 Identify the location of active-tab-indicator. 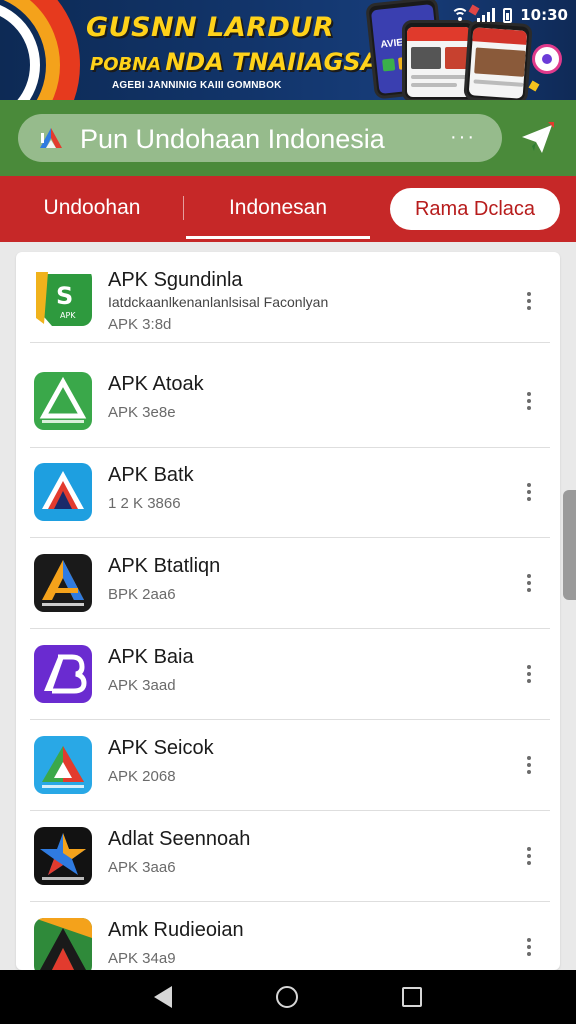
(278, 237).